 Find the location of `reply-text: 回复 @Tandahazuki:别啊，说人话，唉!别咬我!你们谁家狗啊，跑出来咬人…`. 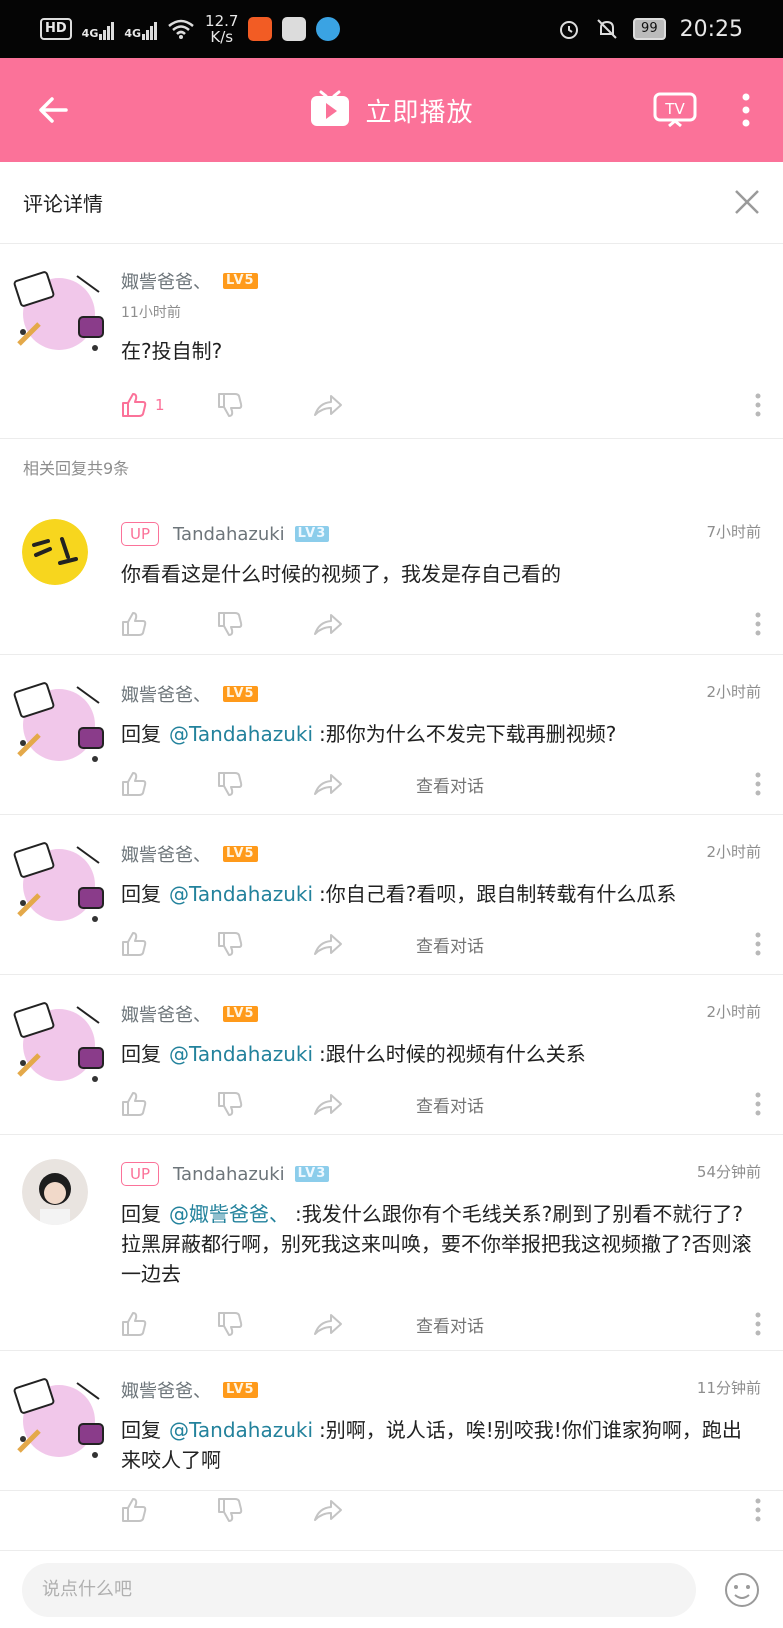

reply-text: 回复 @Tandahazuki:别啊，说人话，唉!别咬我!你们谁家狗啊，跑出来咬人… is located at coordinates (441, 1445).